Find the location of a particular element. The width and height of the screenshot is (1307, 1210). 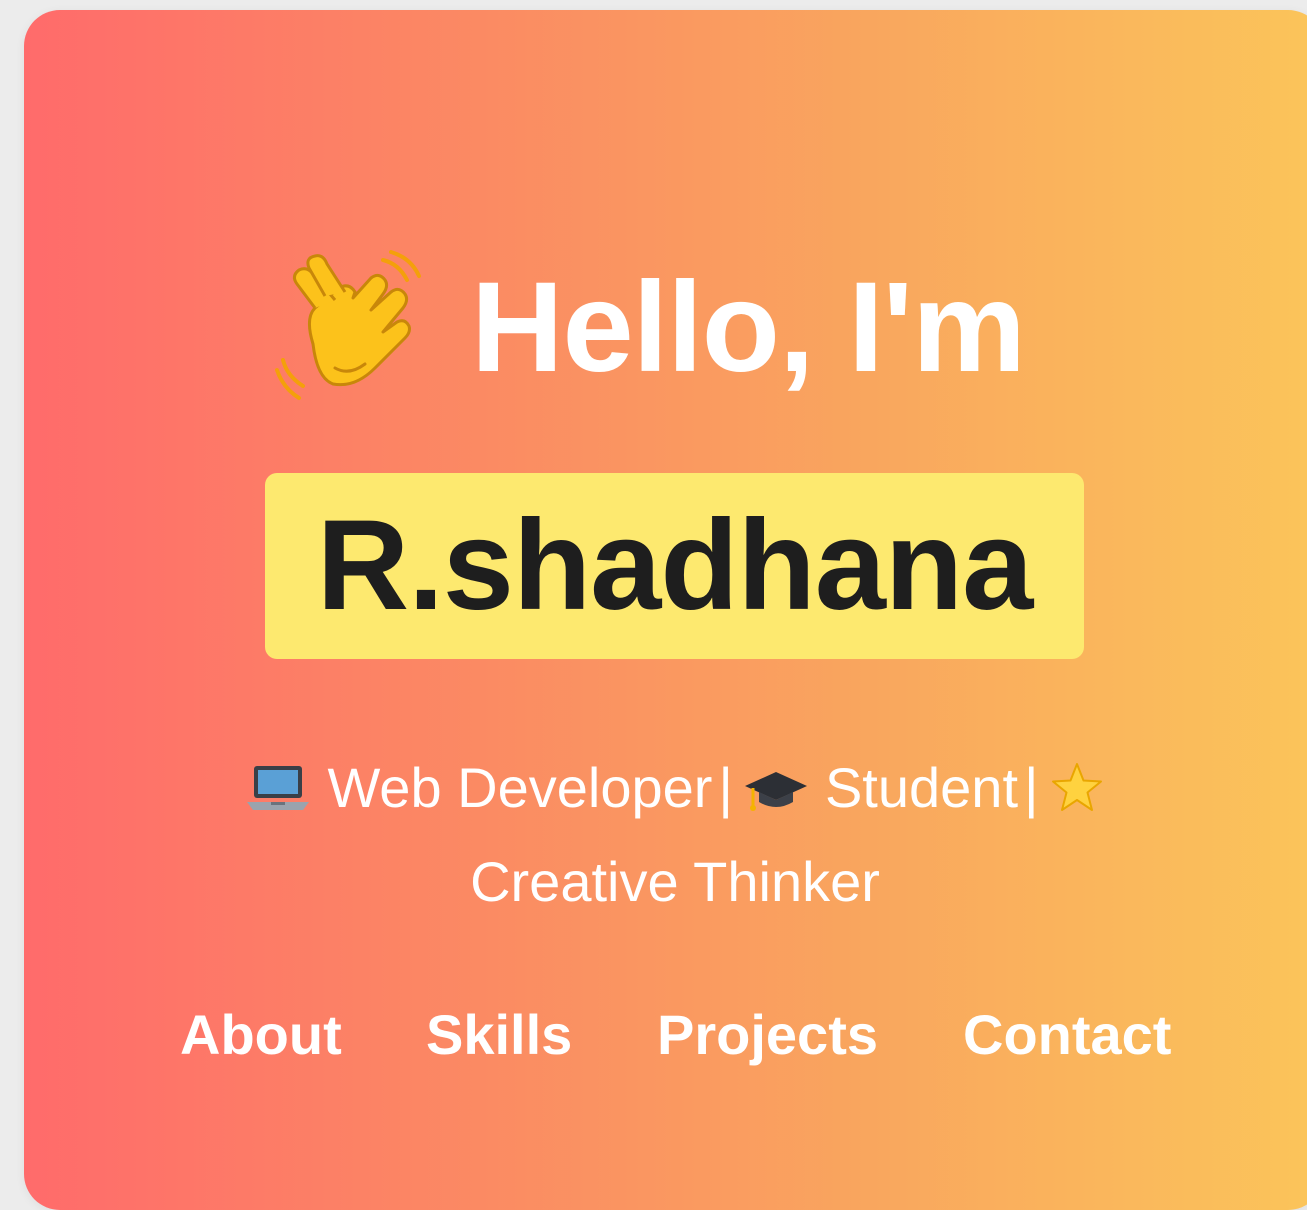

nav-link-contact: Contact is located at coordinates (1067, 1035).